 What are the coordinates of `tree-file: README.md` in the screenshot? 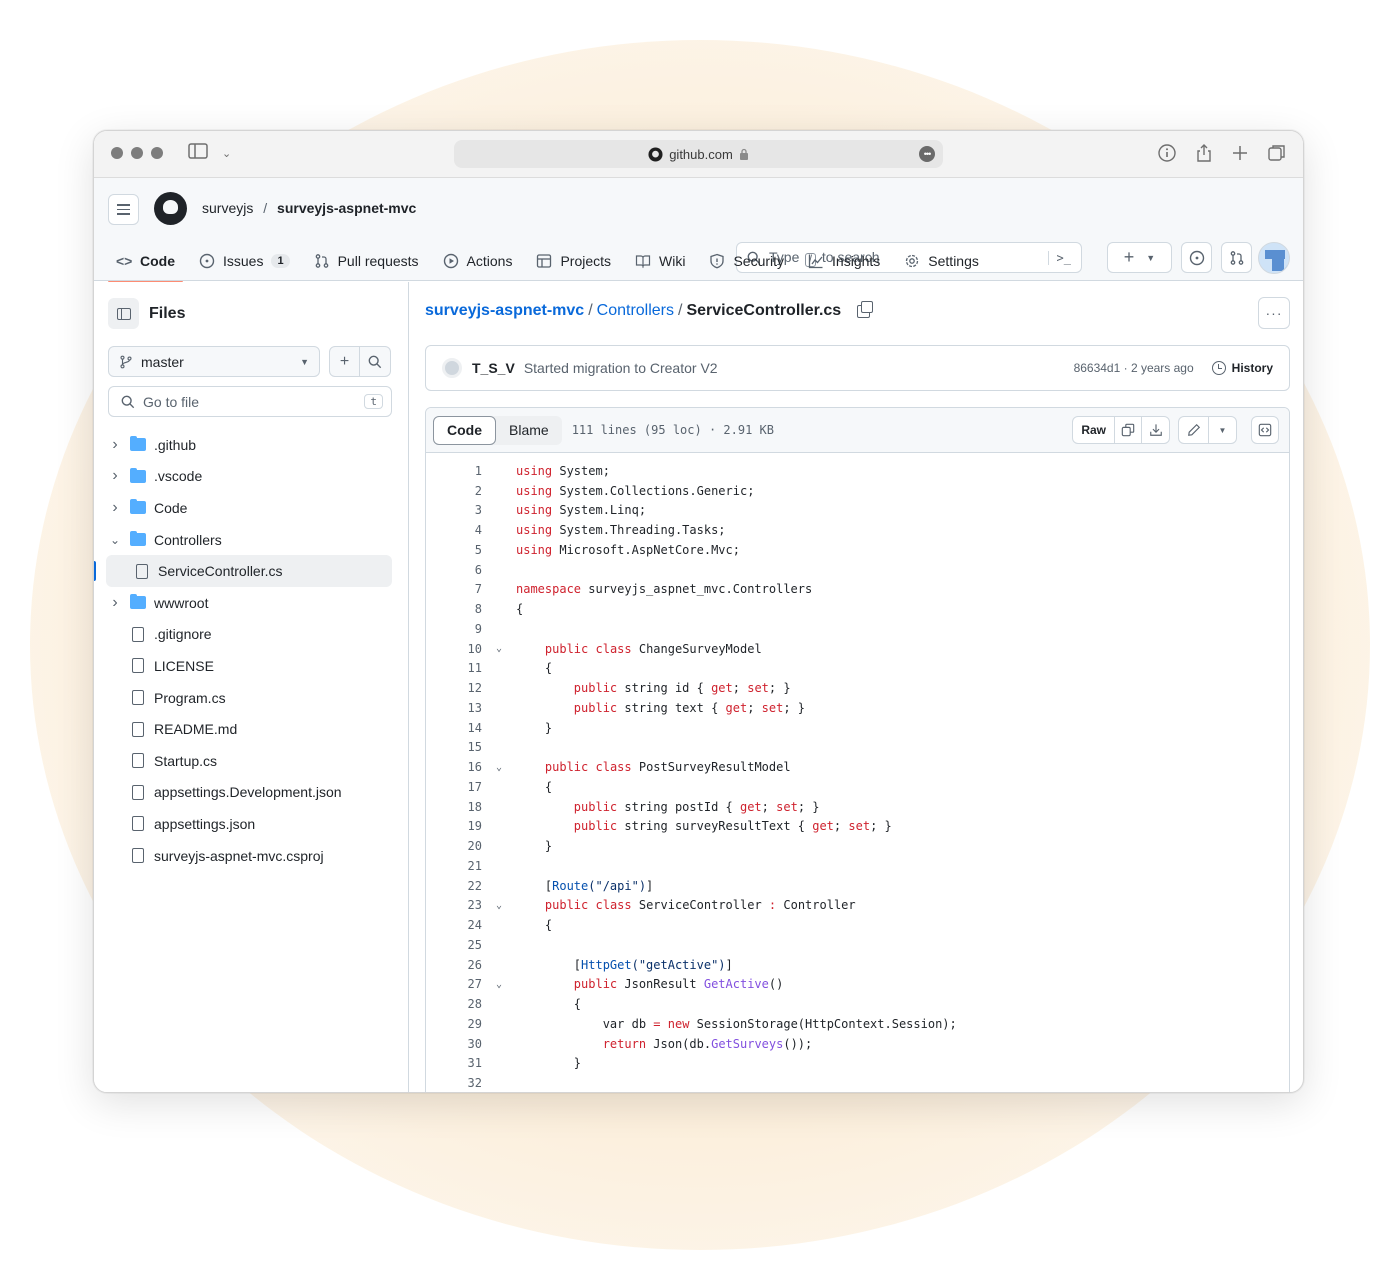 It's located at (246, 729).